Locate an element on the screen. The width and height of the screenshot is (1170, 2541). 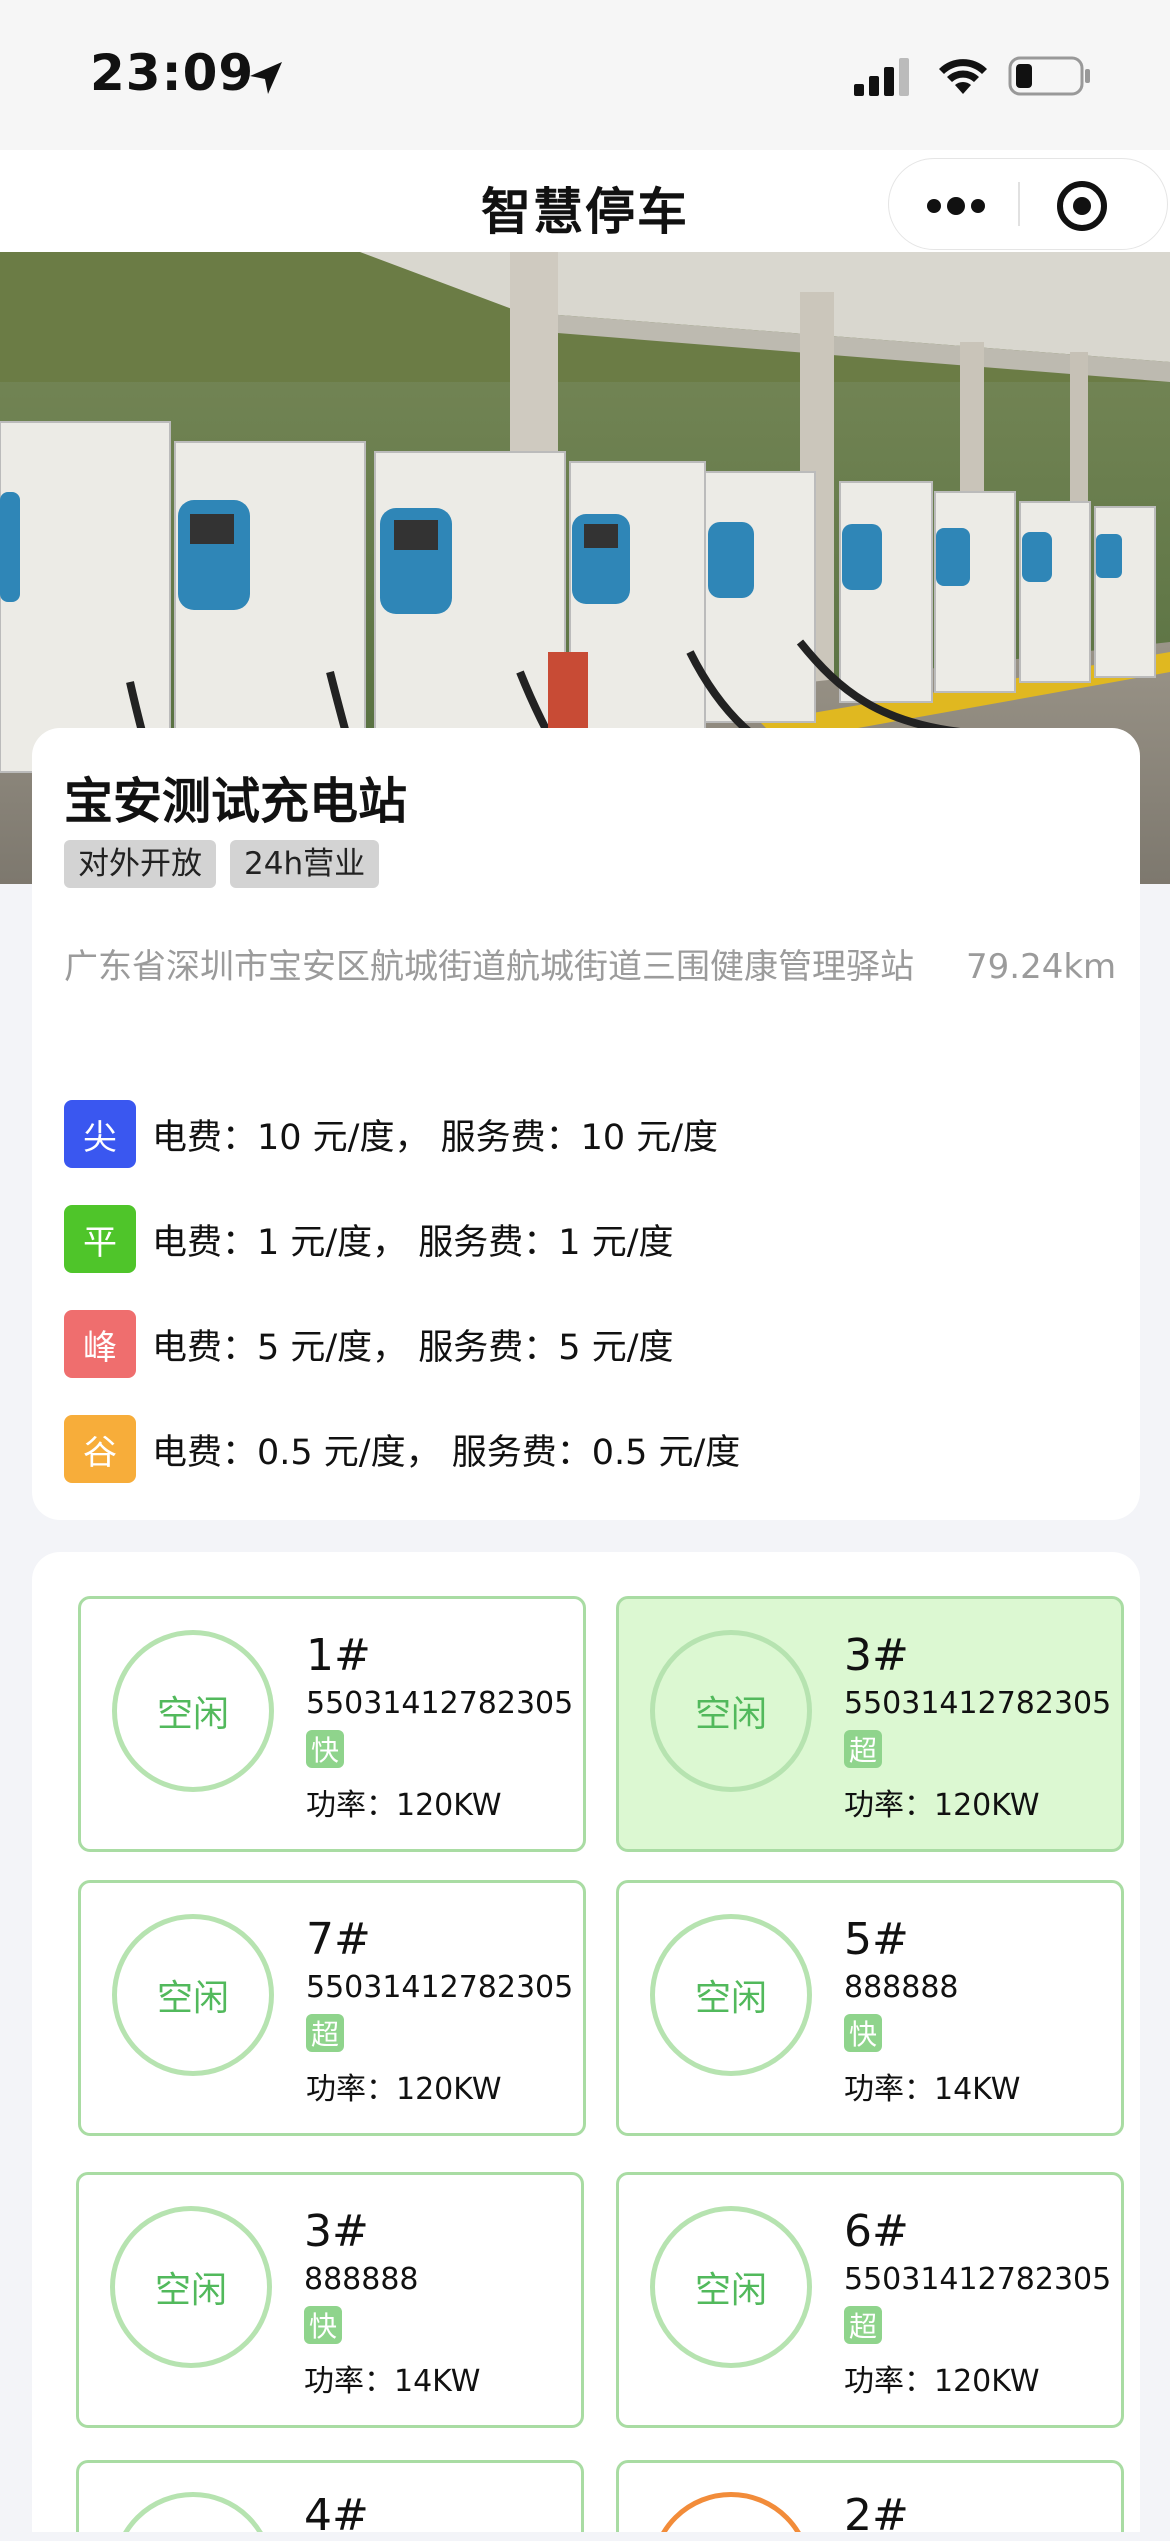
station-distance: 79.24km is located at coordinates (1041, 967).